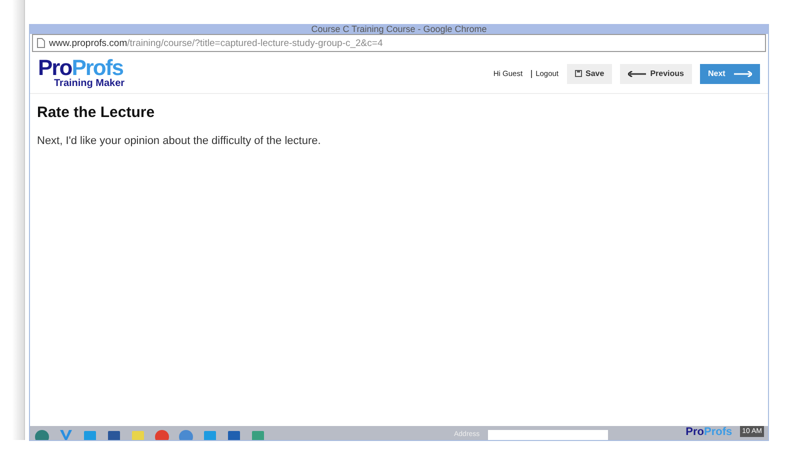 The height and width of the screenshot is (454, 786). Describe the element at coordinates (709, 432) in the screenshot. I see `proprofs-badge: ProProfs` at that location.